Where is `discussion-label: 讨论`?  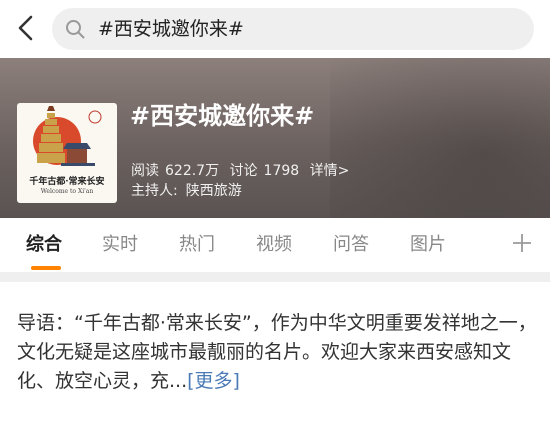
discussion-label: 讨论 is located at coordinates (243, 171).